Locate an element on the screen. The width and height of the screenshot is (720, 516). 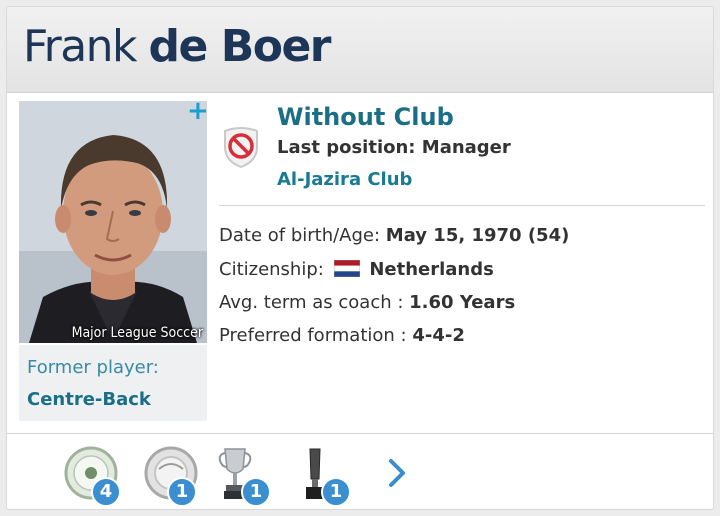
player-name: Frank de Boer is located at coordinates (177, 46).